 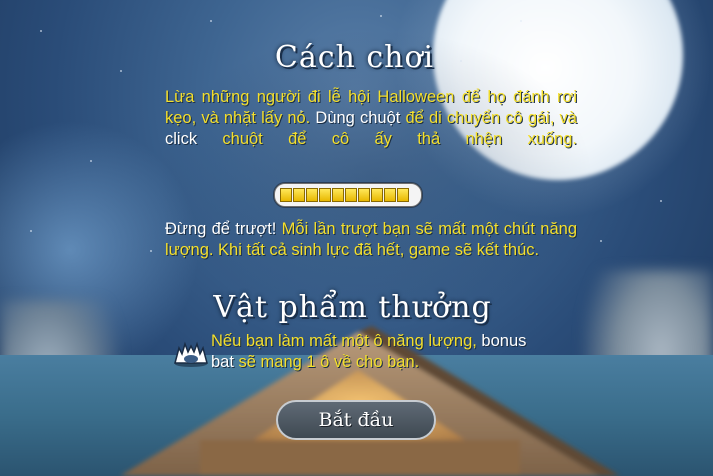 What do you see at coordinates (191, 354) in the screenshot?
I see `bat-icon` at bounding box center [191, 354].